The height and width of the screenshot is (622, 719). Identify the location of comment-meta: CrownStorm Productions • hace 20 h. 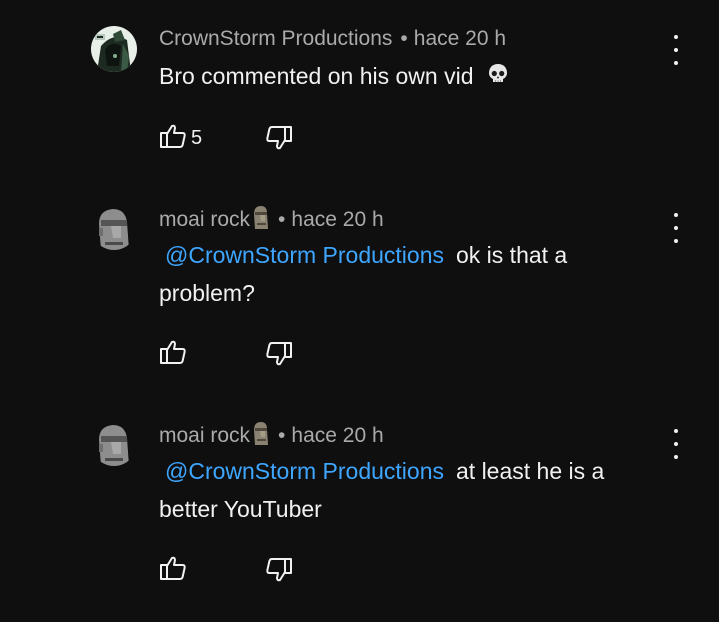
(332, 39).